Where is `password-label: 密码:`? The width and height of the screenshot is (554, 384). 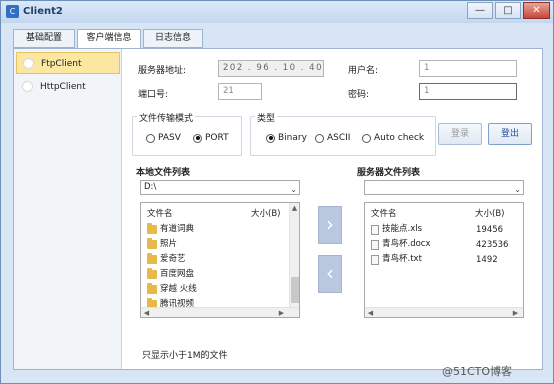 password-label: 密码: is located at coordinates (359, 95).